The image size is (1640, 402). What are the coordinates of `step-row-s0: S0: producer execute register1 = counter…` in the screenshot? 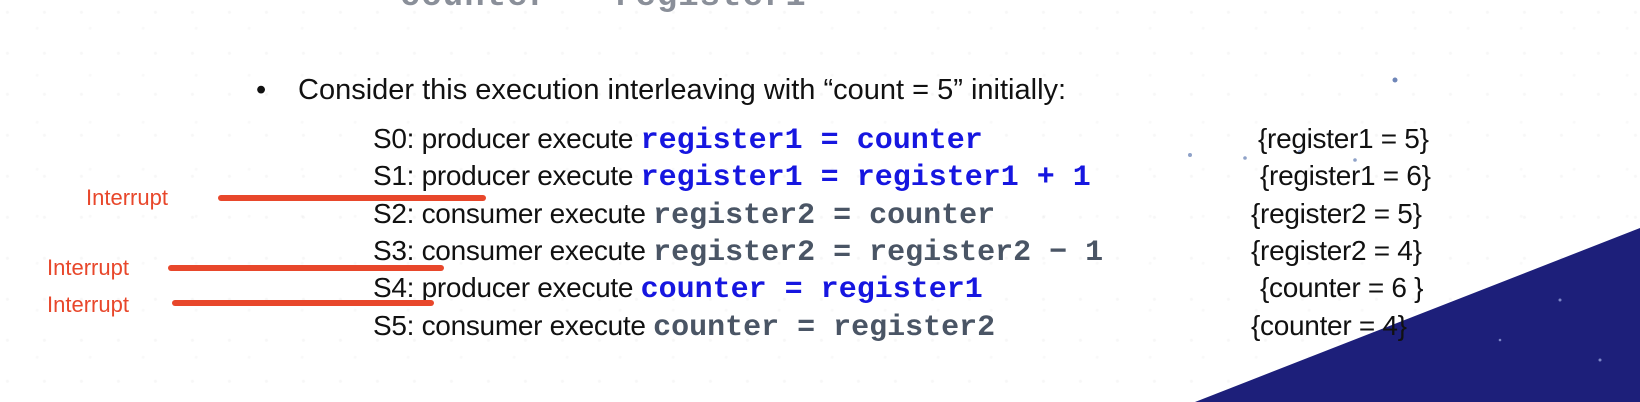 It's located at (901, 139).